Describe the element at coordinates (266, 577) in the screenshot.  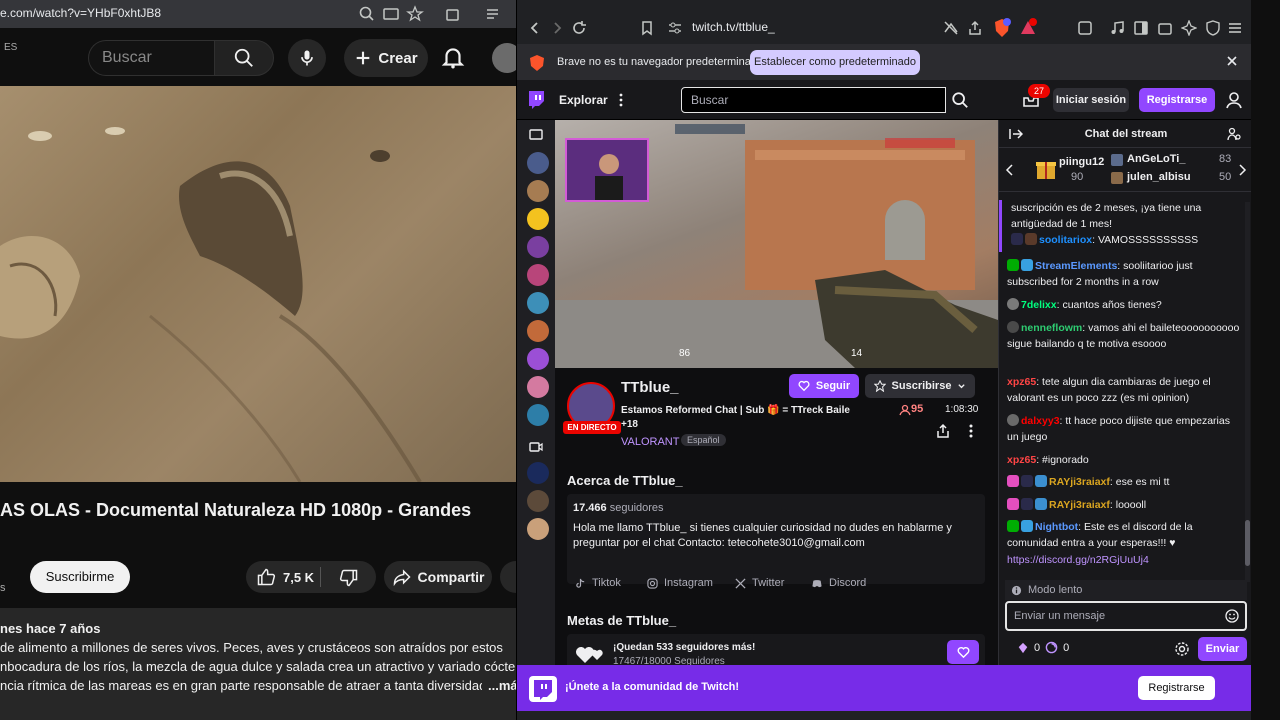
I see `thumbs-up-icon` at that location.